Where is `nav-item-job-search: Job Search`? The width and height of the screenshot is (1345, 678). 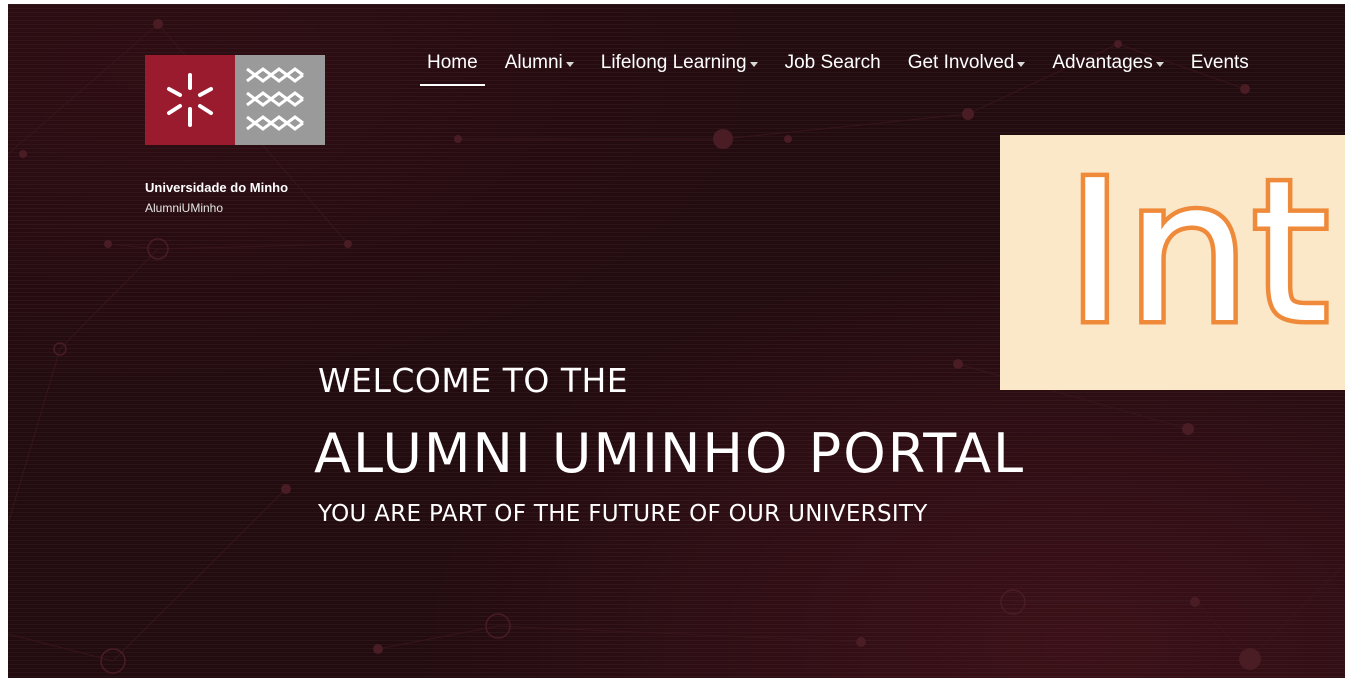
nav-item-job-search: Job Search is located at coordinates (833, 68).